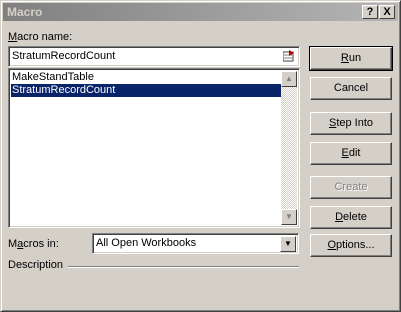 The image size is (401, 312). What do you see at coordinates (370, 12) in the screenshot?
I see `help-button: ?` at bounding box center [370, 12].